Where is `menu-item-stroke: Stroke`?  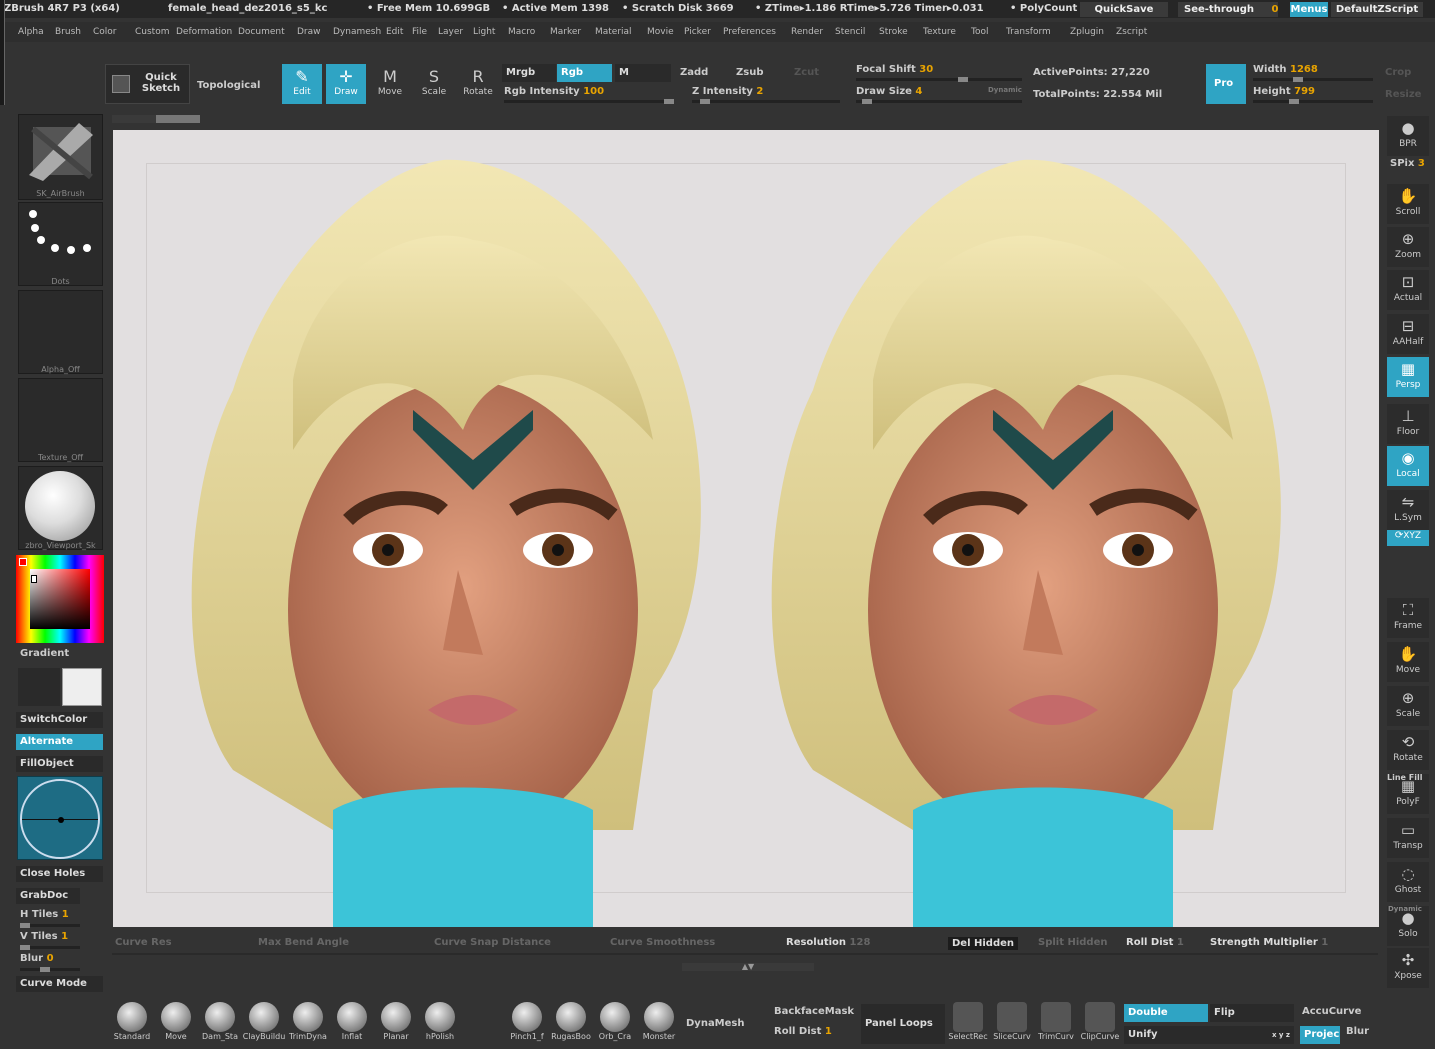 menu-item-stroke: Stroke is located at coordinates (893, 32).